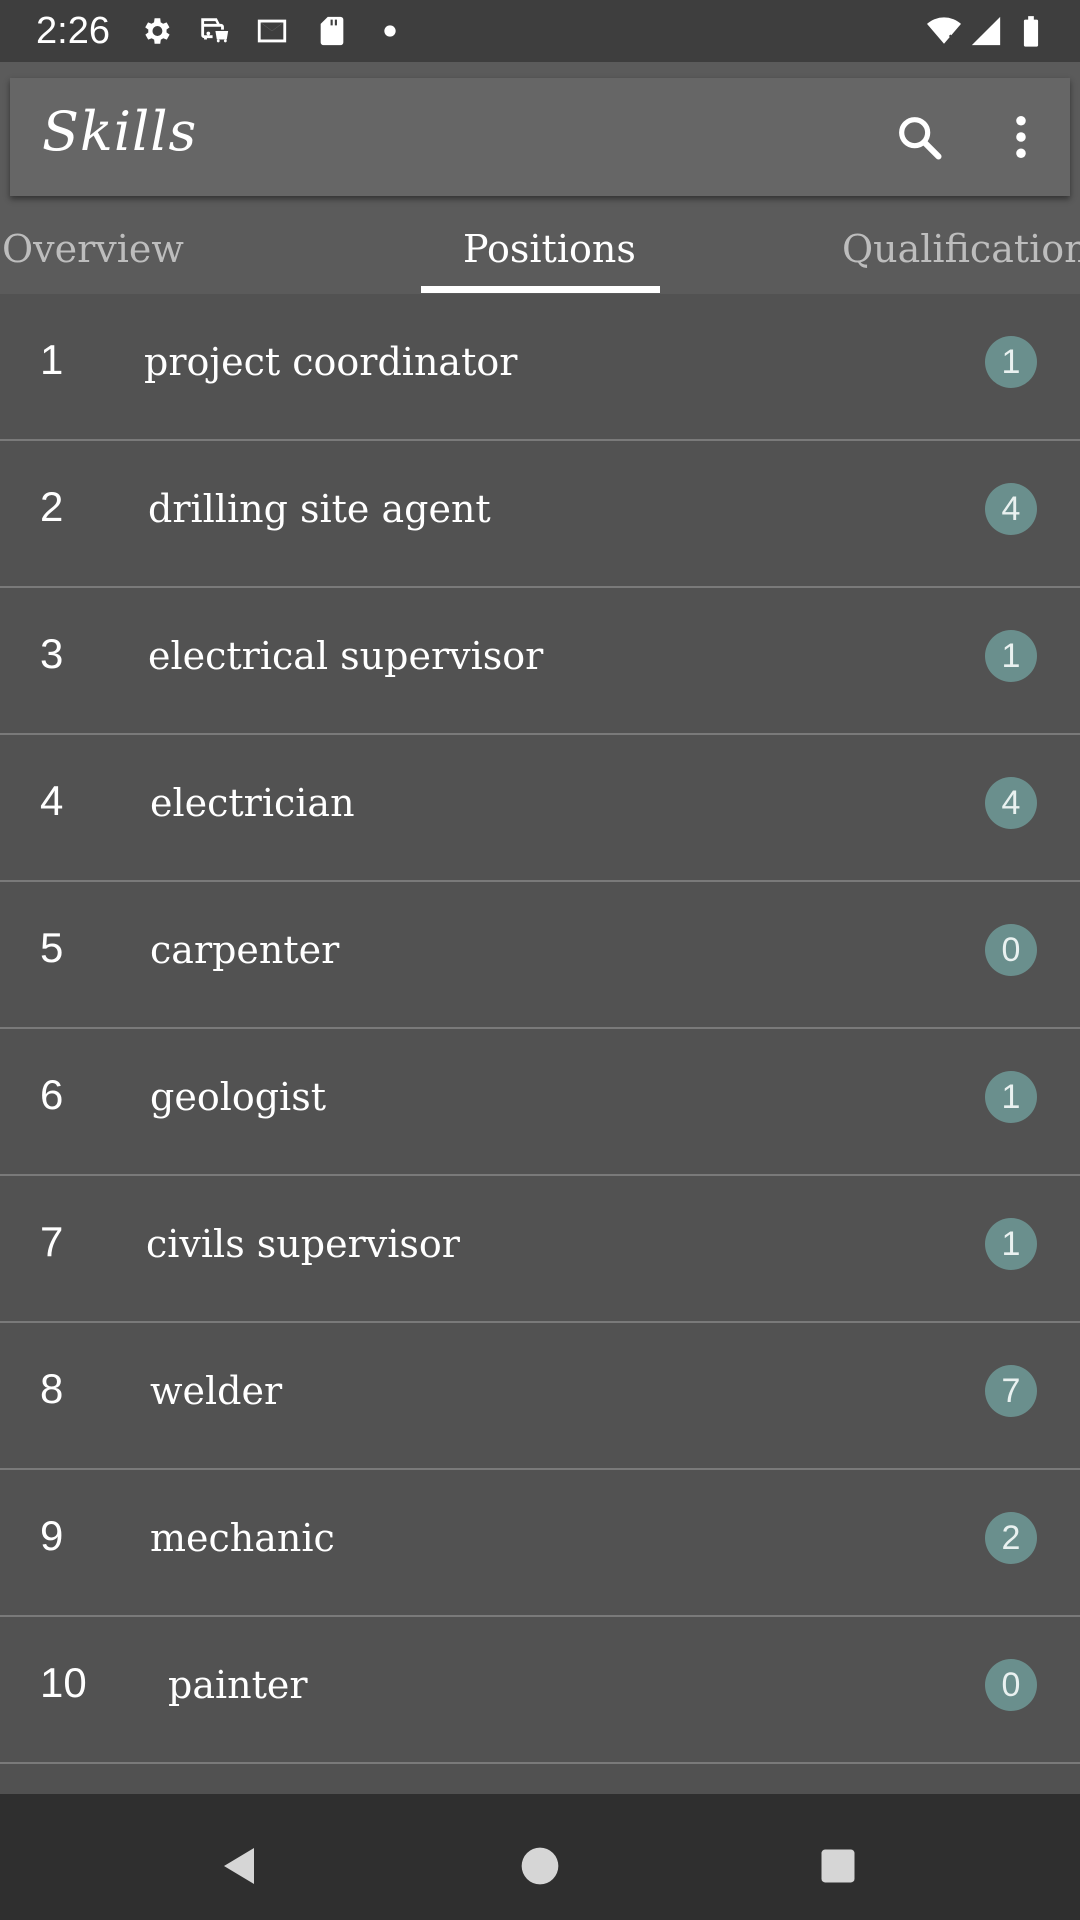  What do you see at coordinates (52, 1535) in the screenshot?
I see `item-number: 9` at bounding box center [52, 1535].